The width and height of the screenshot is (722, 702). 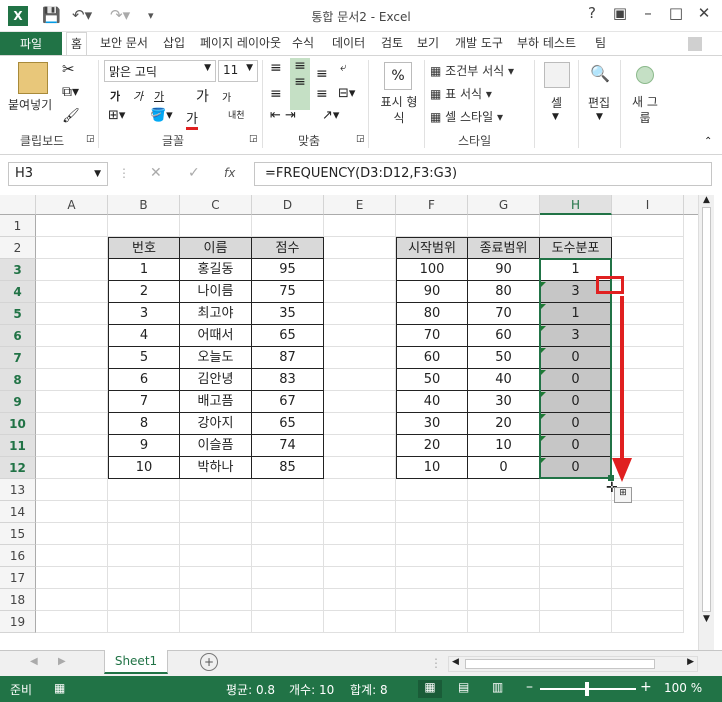 What do you see at coordinates (144, 314) in the screenshot?
I see `table-cell: 3` at bounding box center [144, 314].